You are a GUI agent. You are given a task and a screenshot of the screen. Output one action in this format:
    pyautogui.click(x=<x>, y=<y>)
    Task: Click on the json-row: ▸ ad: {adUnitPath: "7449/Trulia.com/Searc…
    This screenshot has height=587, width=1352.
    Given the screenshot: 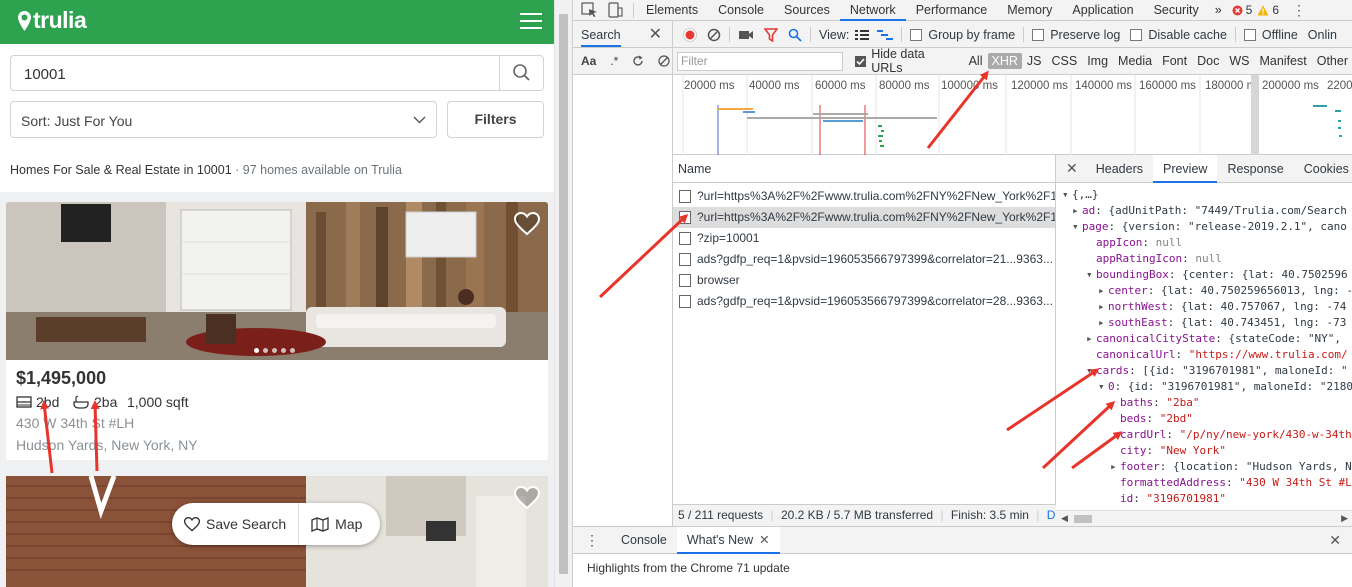 What is the action you would take?
    pyautogui.click(x=1204, y=211)
    